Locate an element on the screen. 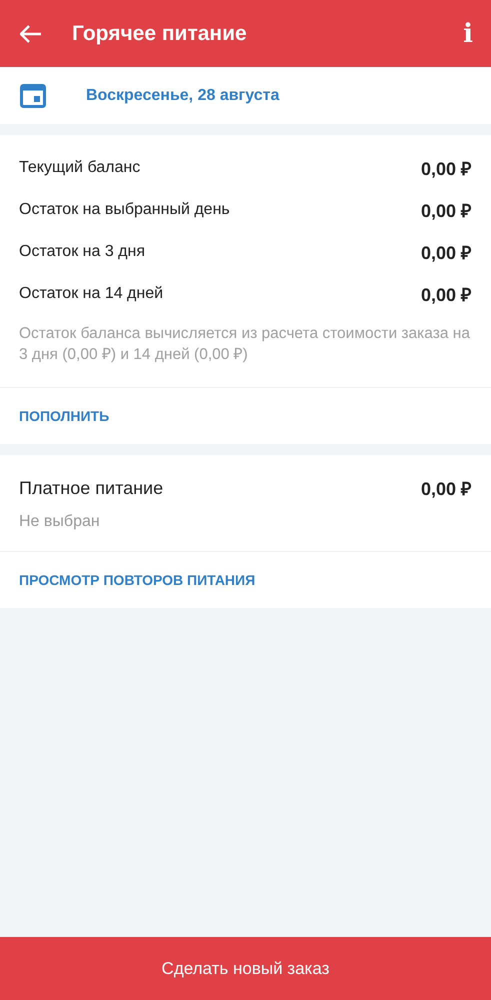 This screenshot has width=491, height=1000. info-button: i is located at coordinates (468, 33).